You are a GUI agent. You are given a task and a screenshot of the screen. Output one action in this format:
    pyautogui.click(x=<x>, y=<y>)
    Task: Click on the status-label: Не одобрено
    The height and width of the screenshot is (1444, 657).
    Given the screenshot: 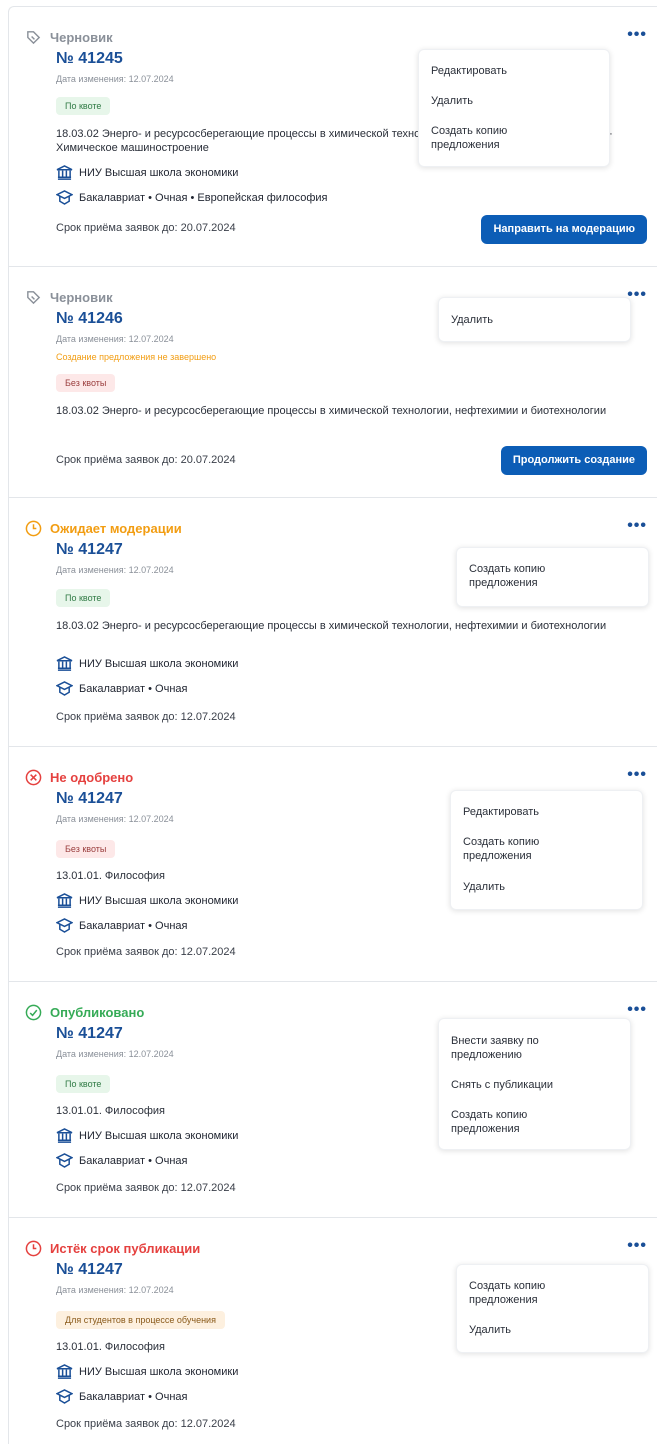 What is the action you would take?
    pyautogui.click(x=92, y=777)
    